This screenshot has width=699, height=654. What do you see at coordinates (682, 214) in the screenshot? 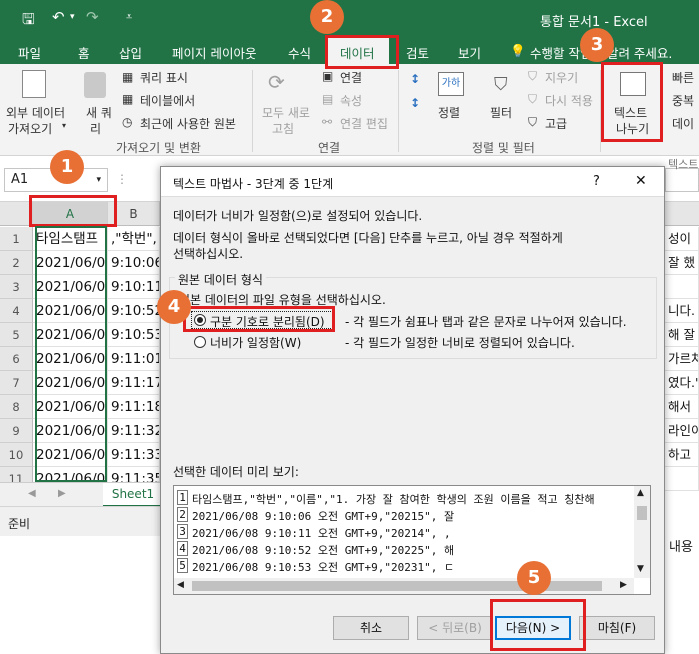
I see `column-header-right` at bounding box center [682, 214].